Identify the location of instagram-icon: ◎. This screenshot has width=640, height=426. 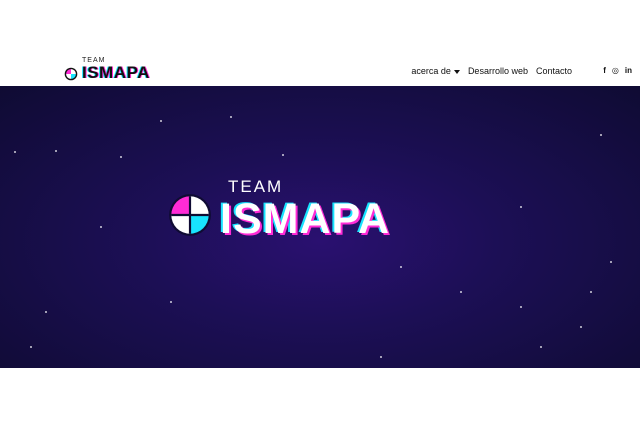
(615, 71).